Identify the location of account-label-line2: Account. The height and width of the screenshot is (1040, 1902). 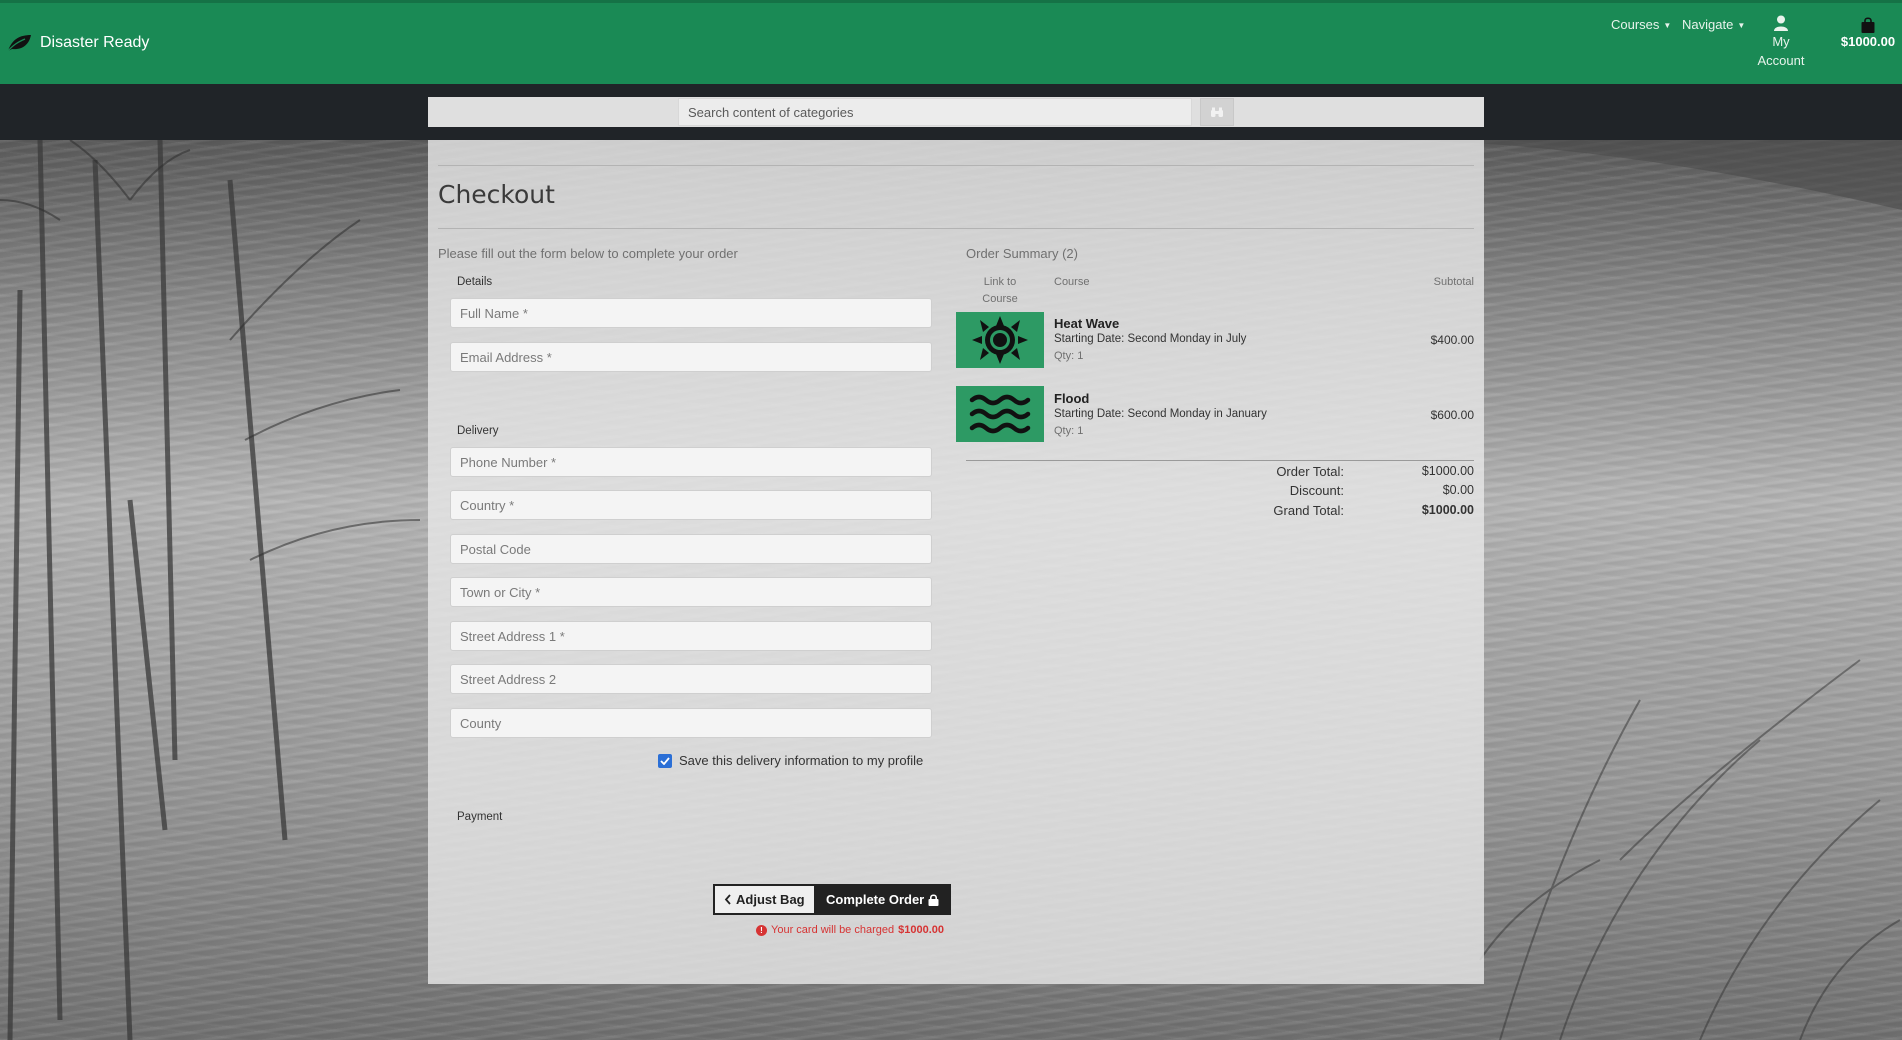
(1781, 60).